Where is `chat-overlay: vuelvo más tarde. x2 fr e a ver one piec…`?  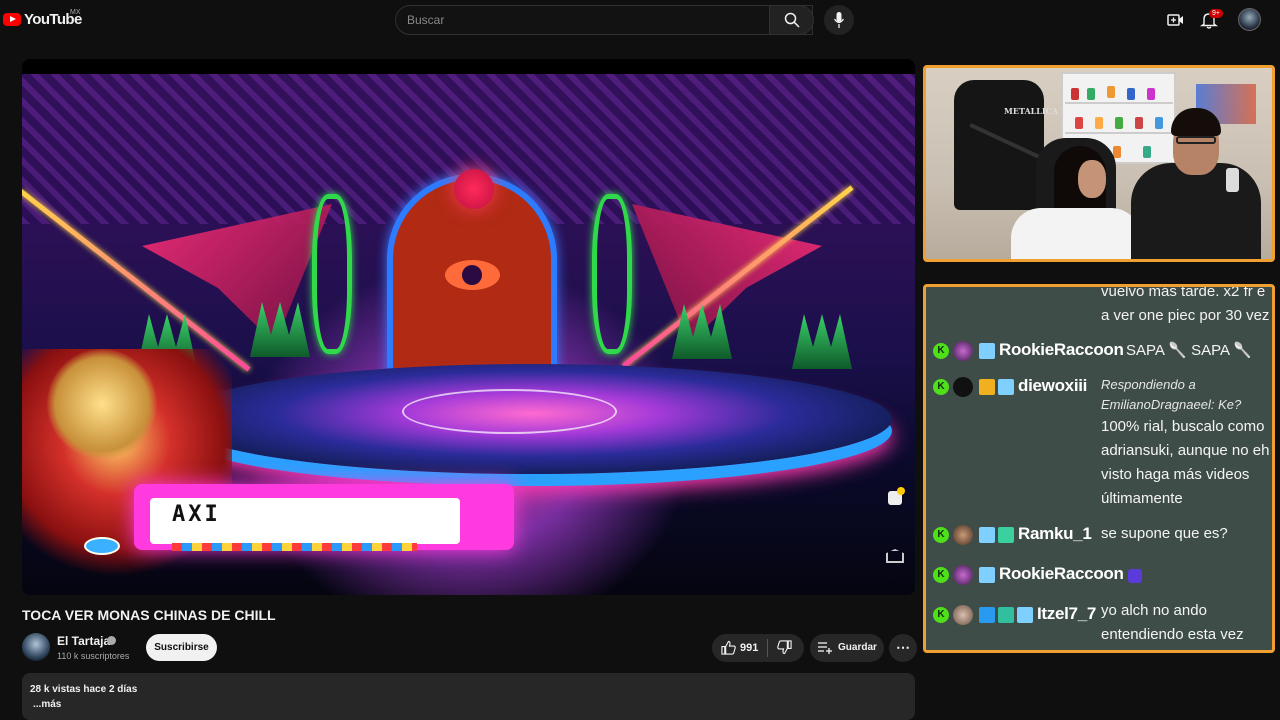
chat-overlay: vuelvo más tarde. x2 fr e a ver one piec… is located at coordinates (1099, 468).